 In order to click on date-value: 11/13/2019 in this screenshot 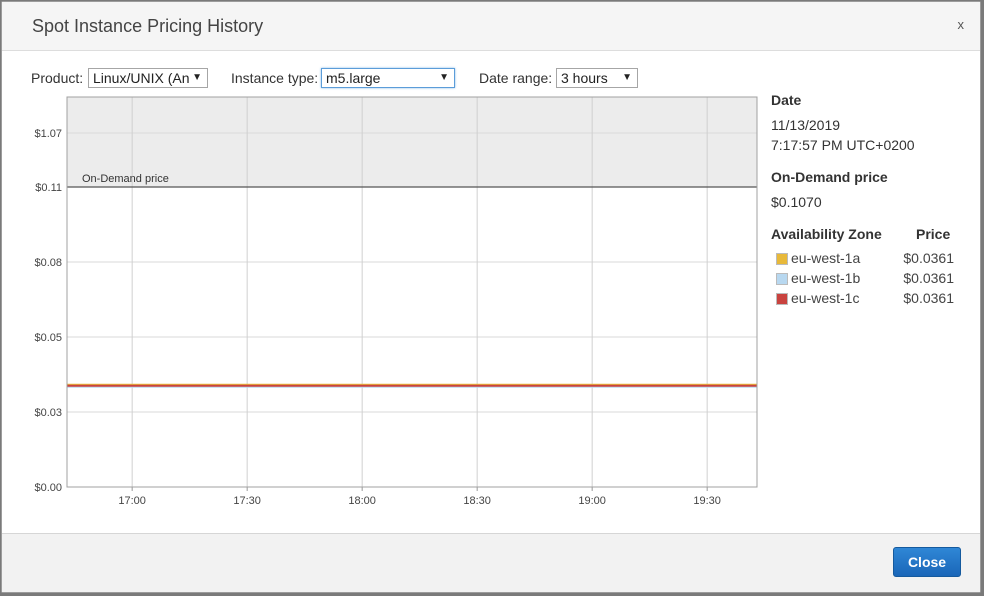, I will do `click(806, 125)`.